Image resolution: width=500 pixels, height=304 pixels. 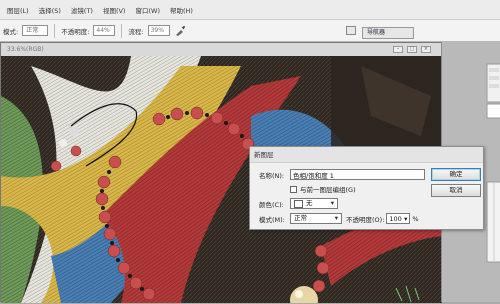 I want to click on menu-bar: 图层(L) 选择(S) 滤镜(T) 视图(V) 窗口(W) 帮助(H), so click(x=250, y=10).